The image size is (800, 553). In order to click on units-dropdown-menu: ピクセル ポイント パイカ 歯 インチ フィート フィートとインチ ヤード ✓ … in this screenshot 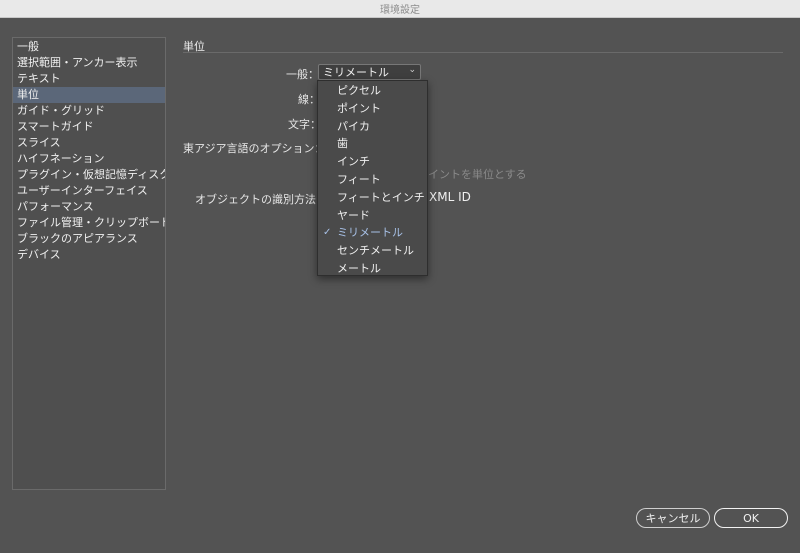, I will do `click(372, 178)`.